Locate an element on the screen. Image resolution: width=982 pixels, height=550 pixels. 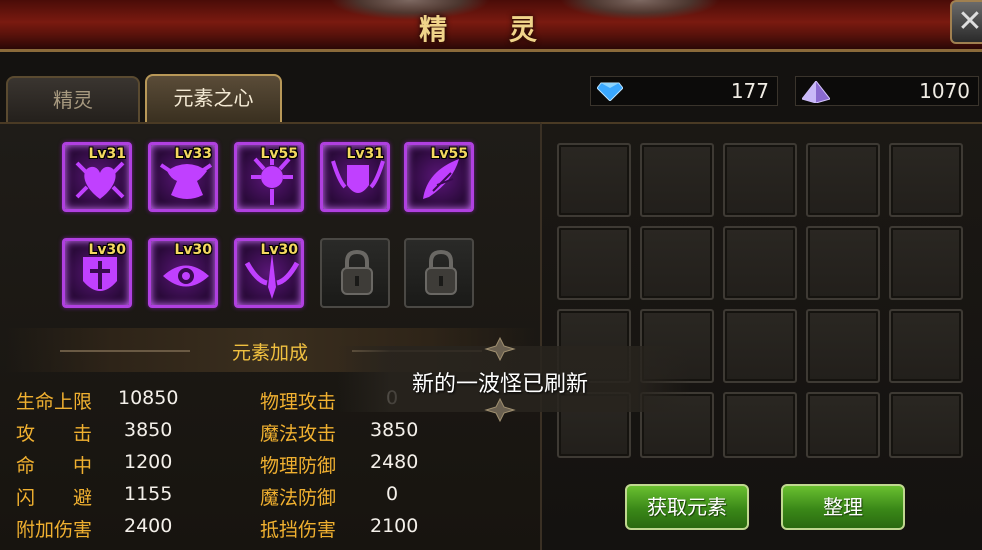
stat-label: 附加伤害 is located at coordinates (54, 530).